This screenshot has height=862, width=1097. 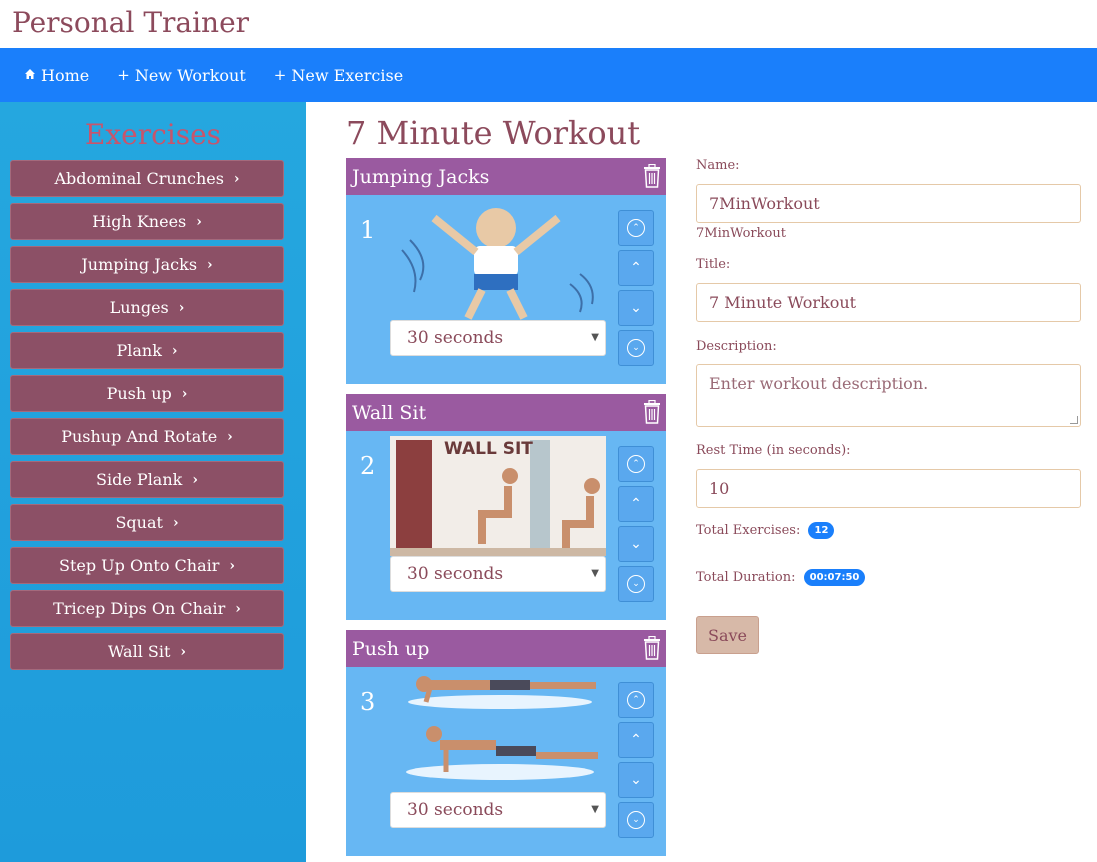 I want to click on description-label: Description:, so click(x=736, y=346).